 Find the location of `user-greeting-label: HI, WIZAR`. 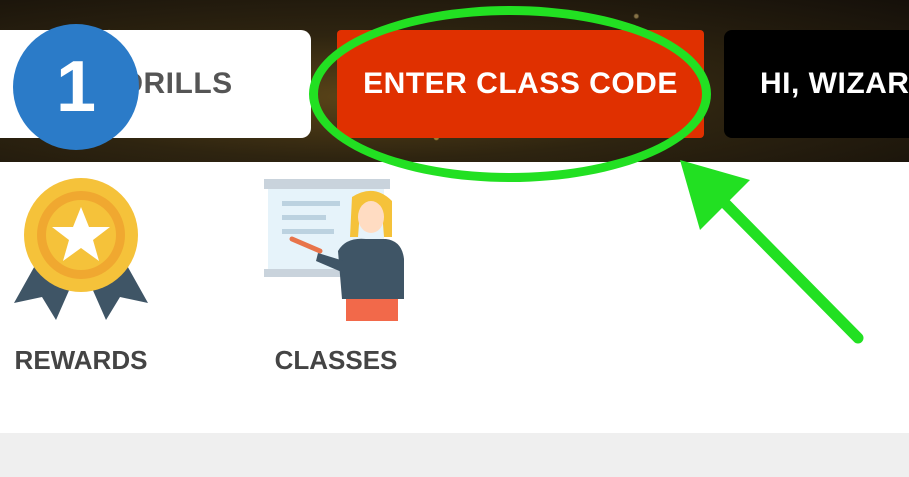

user-greeting-label: HI, WIZAR is located at coordinates (834, 83).